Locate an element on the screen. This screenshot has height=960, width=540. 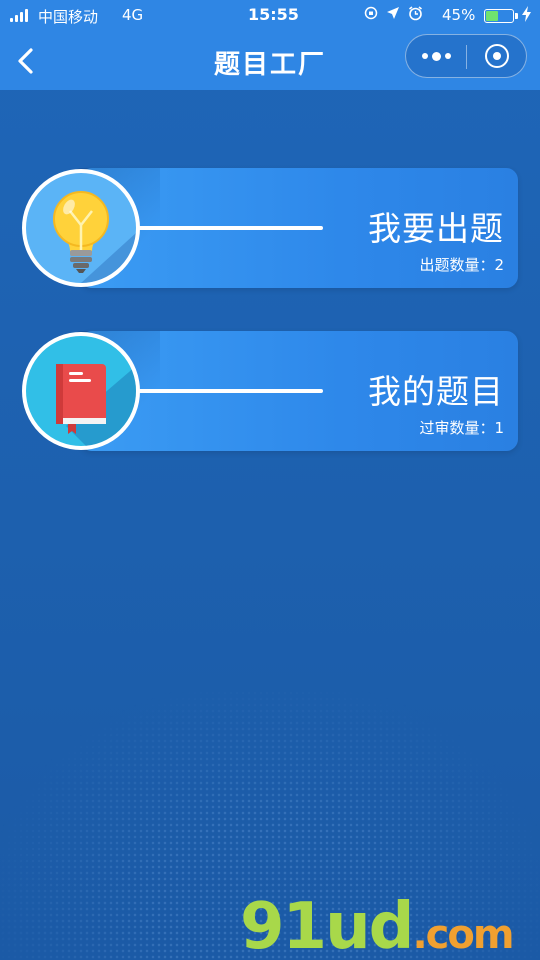
mini-program-capsule is located at coordinates (466, 56).